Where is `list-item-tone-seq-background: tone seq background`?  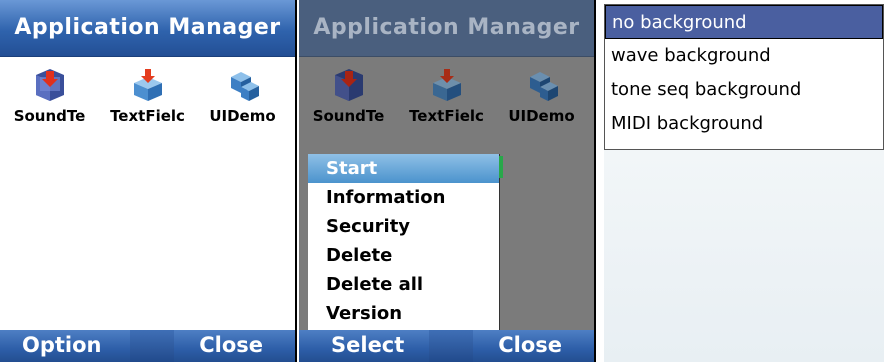
list-item-tone-seq-background: tone seq background is located at coordinates (744, 90).